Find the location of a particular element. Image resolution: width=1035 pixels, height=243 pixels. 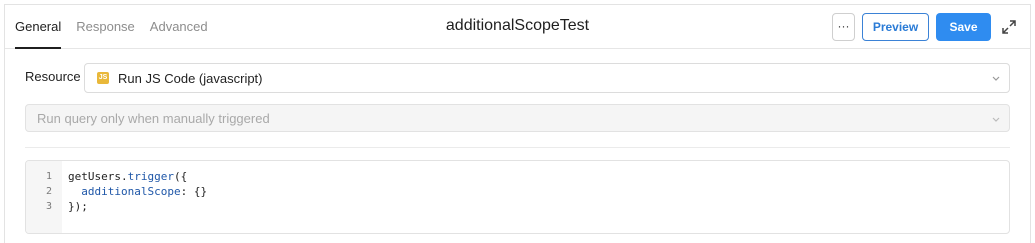

trigger-mode-value: Run query only when manually triggered is located at coordinates (153, 118).